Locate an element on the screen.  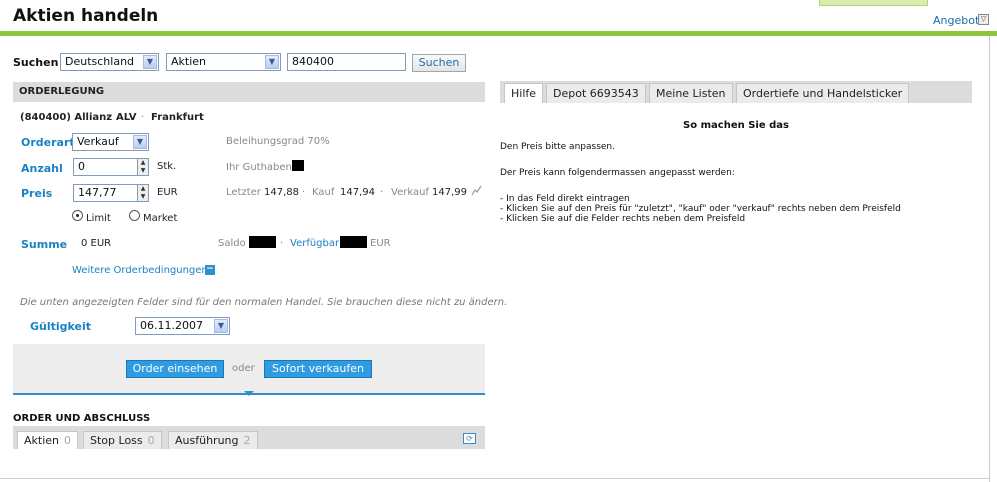
orderart-select: Verkauf ▼ is located at coordinates (110, 142).